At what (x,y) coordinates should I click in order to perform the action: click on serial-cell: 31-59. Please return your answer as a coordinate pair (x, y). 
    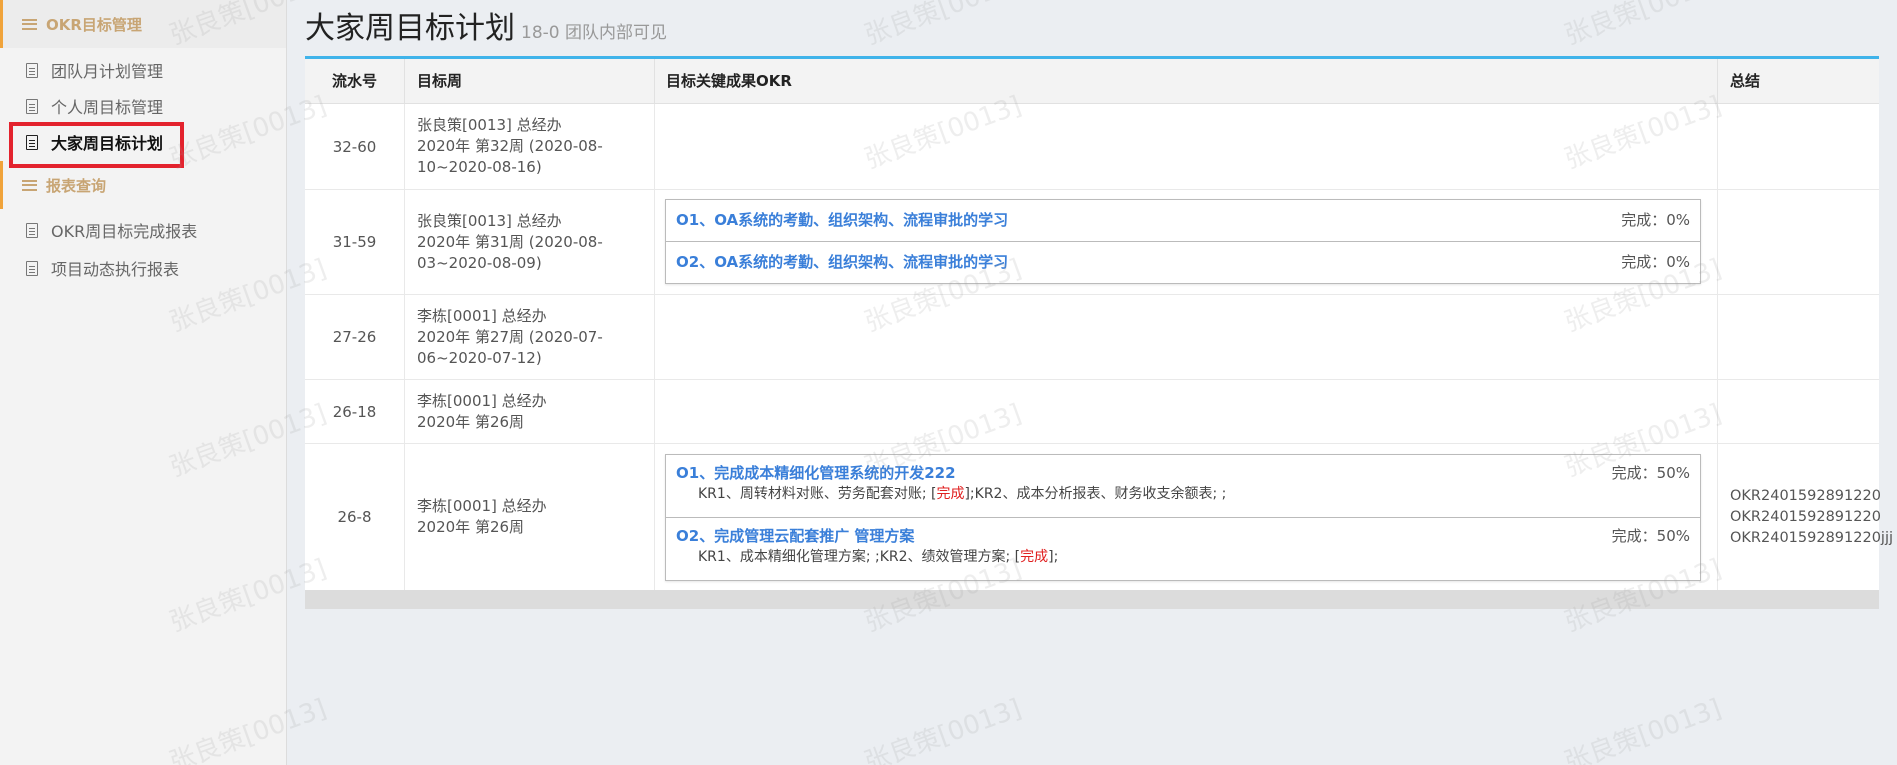
    Looking at the image, I should click on (355, 242).